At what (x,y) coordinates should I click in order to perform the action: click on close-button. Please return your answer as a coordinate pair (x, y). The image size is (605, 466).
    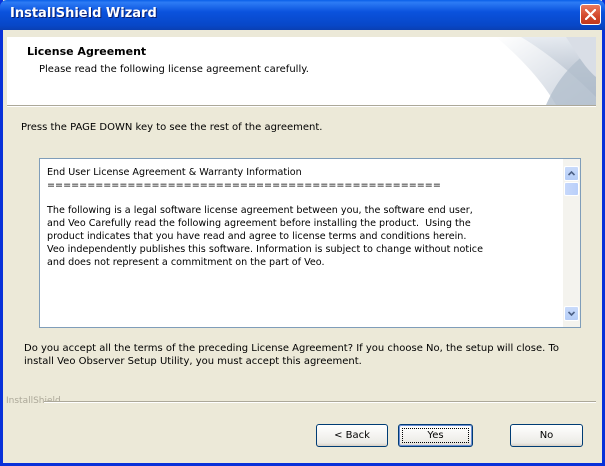
    Looking at the image, I should click on (590, 14).